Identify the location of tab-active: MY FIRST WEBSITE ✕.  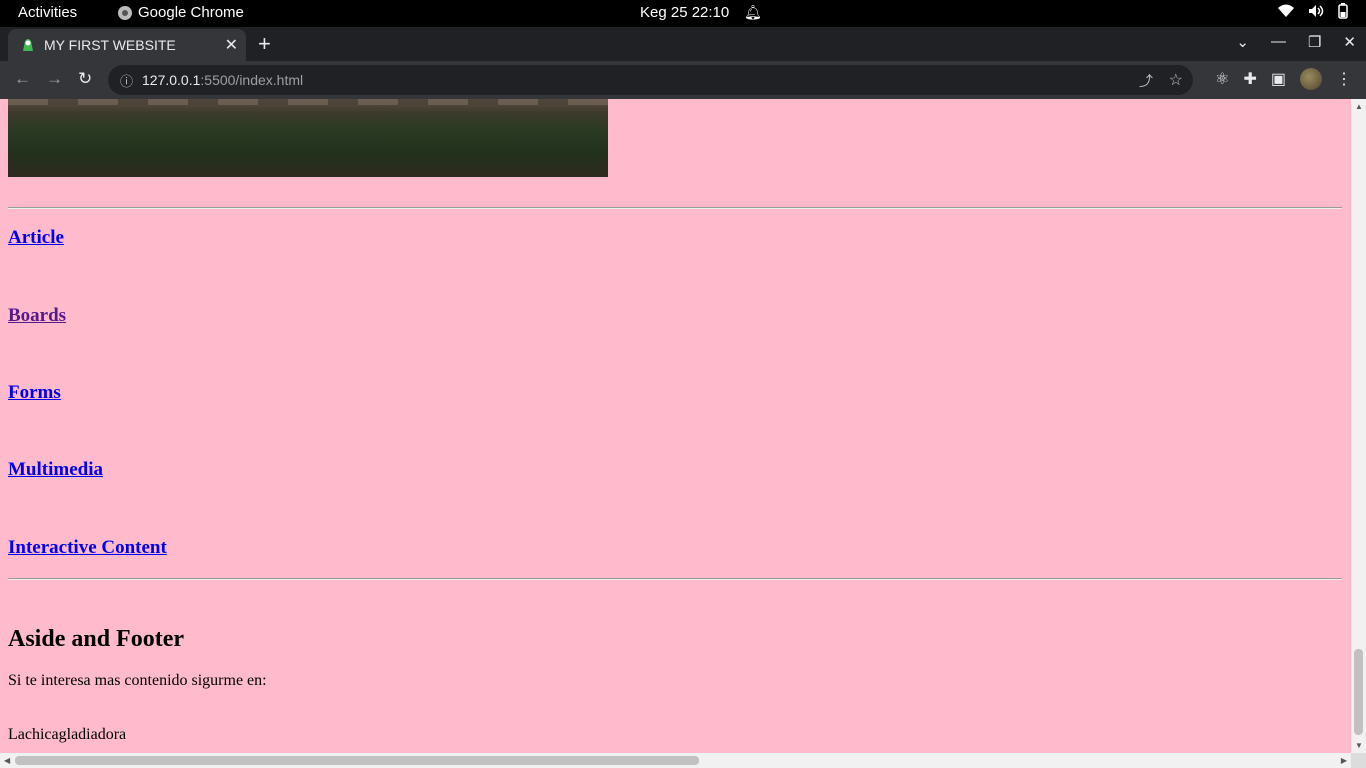
(127, 45).